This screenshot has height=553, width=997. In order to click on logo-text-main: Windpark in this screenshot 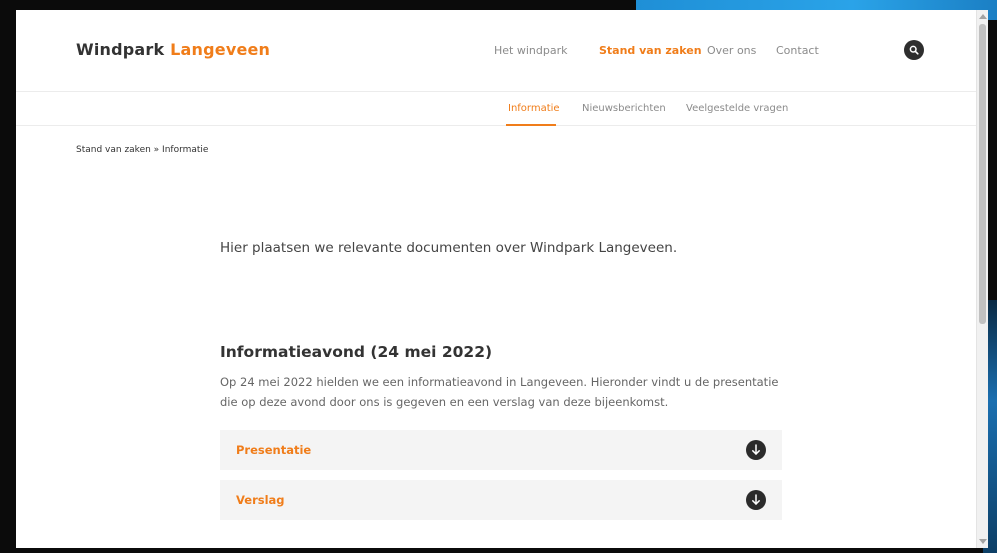, I will do `click(120, 49)`.